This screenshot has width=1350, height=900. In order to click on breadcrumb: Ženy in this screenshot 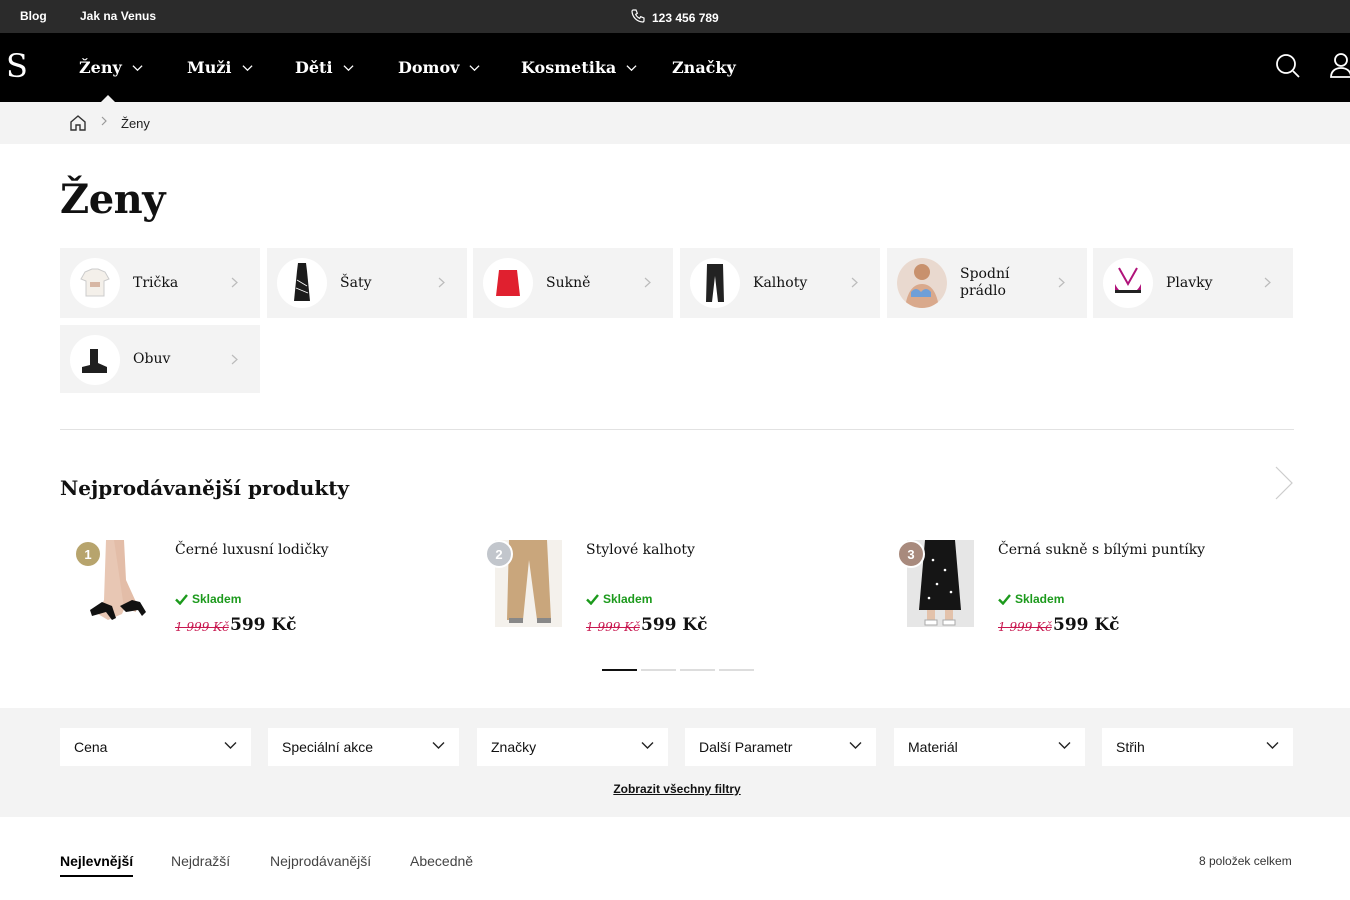, I will do `click(675, 123)`.